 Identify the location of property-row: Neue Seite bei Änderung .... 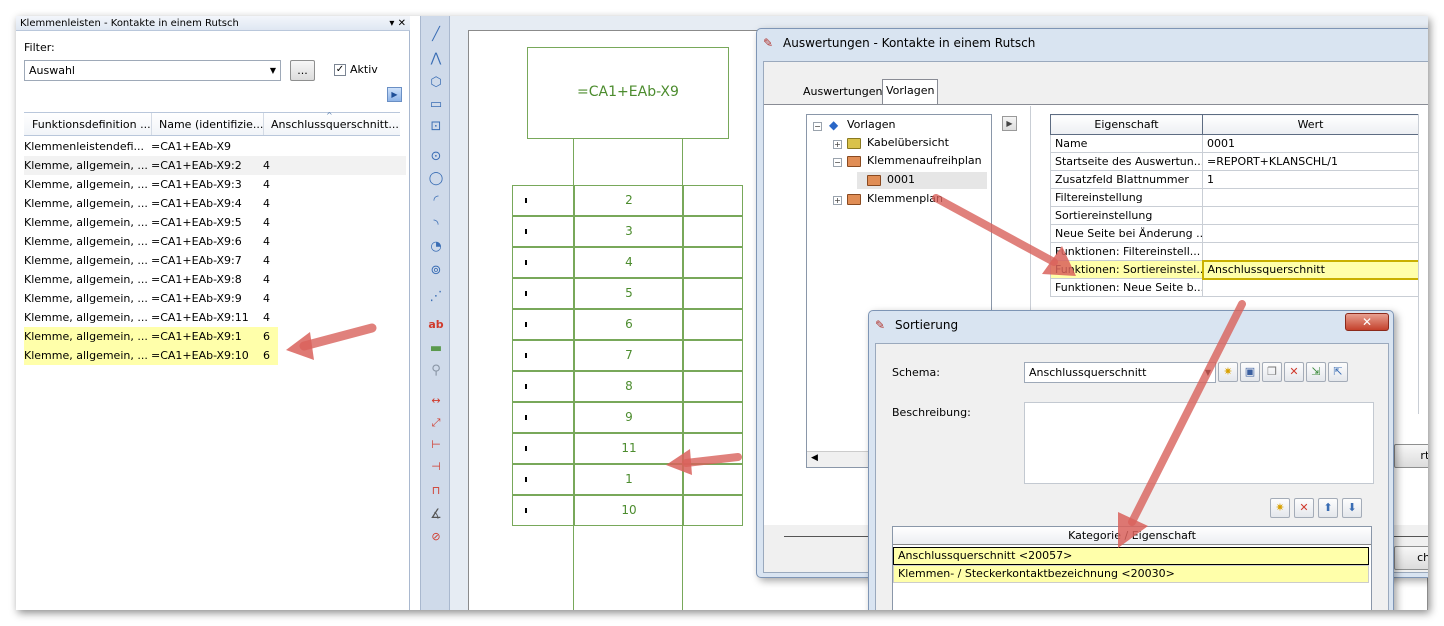
(1234, 233).